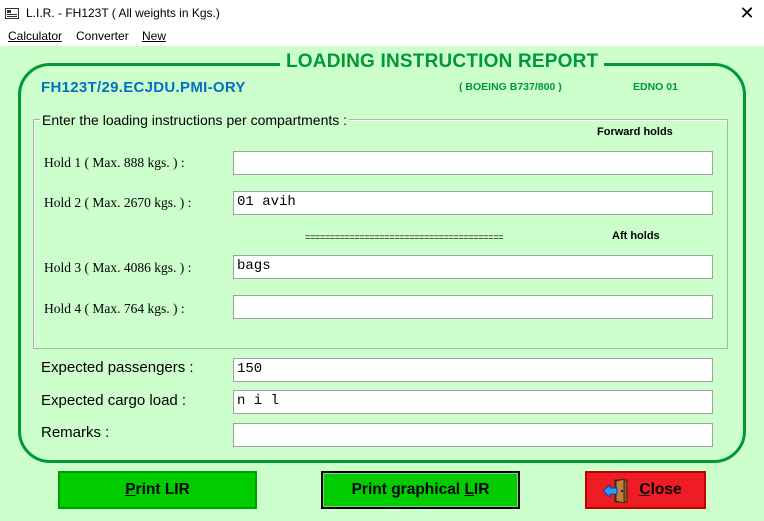  Describe the element at coordinates (118, 202) in the screenshot. I see `hold-2-label: Hold 2 ( Max. 2670 kgs. ) :` at that location.